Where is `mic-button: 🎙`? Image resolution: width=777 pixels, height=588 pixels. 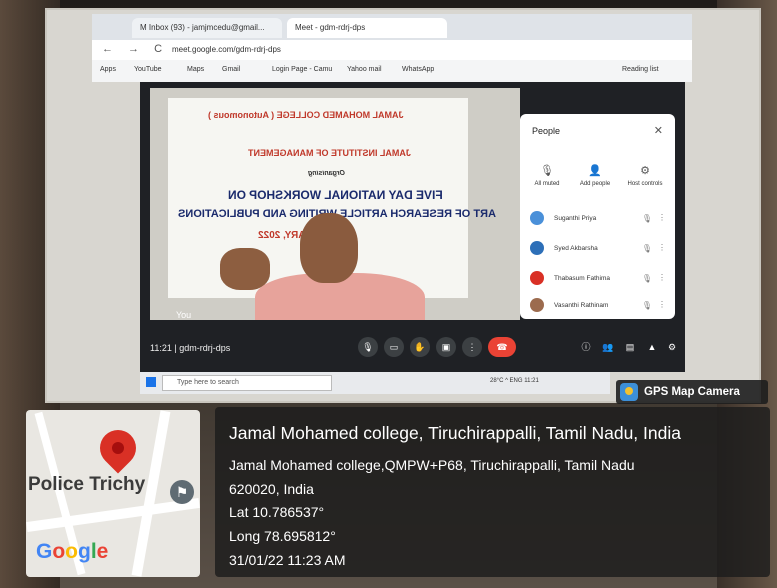 mic-button: 🎙 is located at coordinates (368, 347).